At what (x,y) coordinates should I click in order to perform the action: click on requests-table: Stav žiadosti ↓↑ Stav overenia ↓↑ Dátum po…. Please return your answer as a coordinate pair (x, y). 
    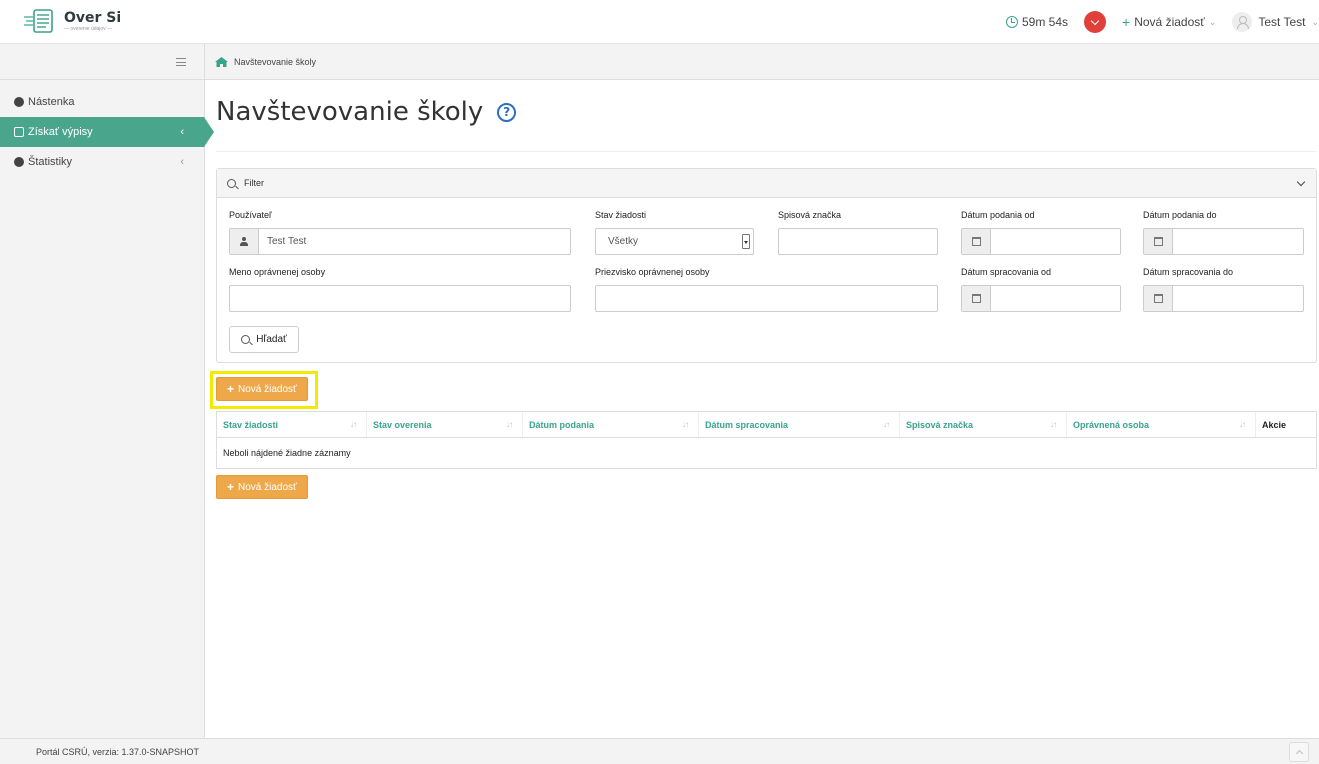
    Looking at the image, I should click on (766, 440).